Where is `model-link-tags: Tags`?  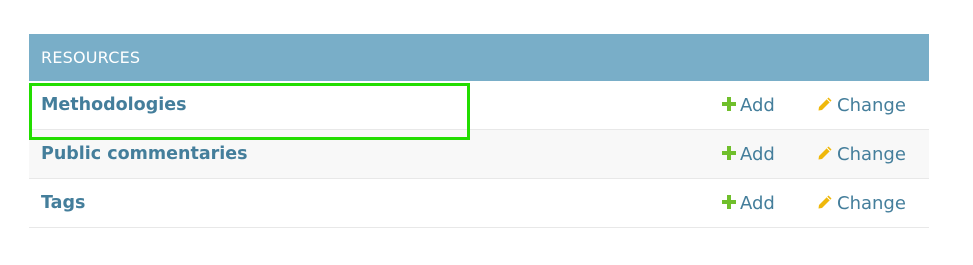 model-link-tags: Tags is located at coordinates (63, 203).